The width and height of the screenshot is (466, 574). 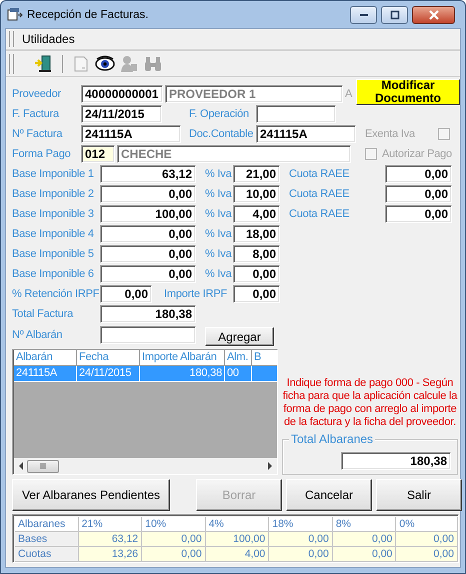 What do you see at coordinates (238, 524) in the screenshot?
I see `column-header: 4%` at bounding box center [238, 524].